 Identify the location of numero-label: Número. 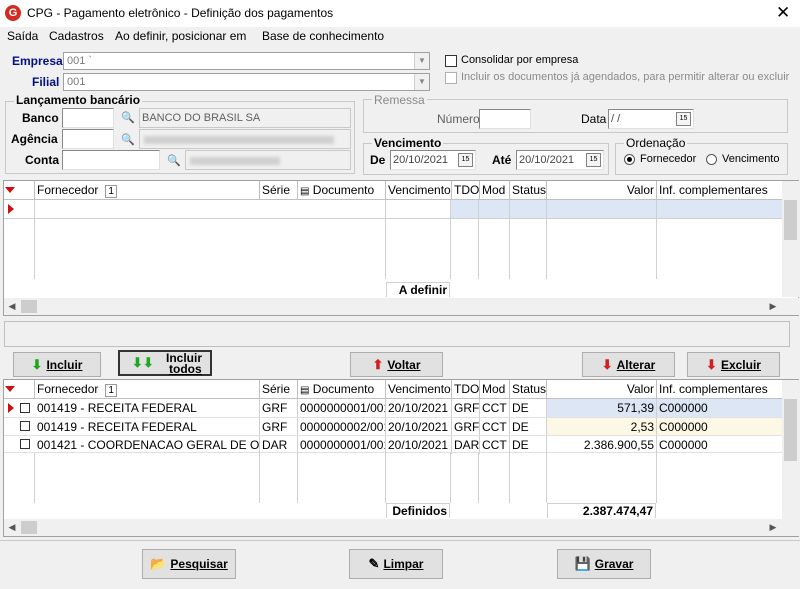
(458, 119).